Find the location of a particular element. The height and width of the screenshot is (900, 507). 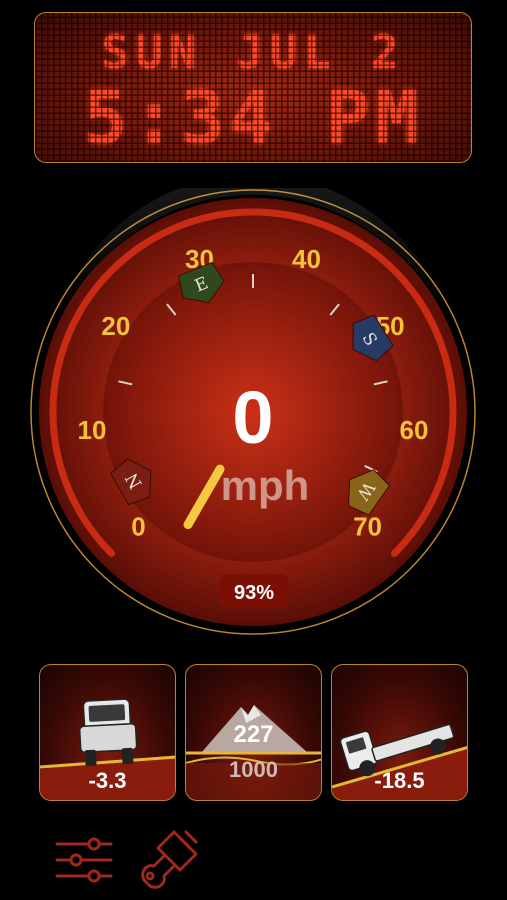

paintbrush-icon is located at coordinates (169, 860).